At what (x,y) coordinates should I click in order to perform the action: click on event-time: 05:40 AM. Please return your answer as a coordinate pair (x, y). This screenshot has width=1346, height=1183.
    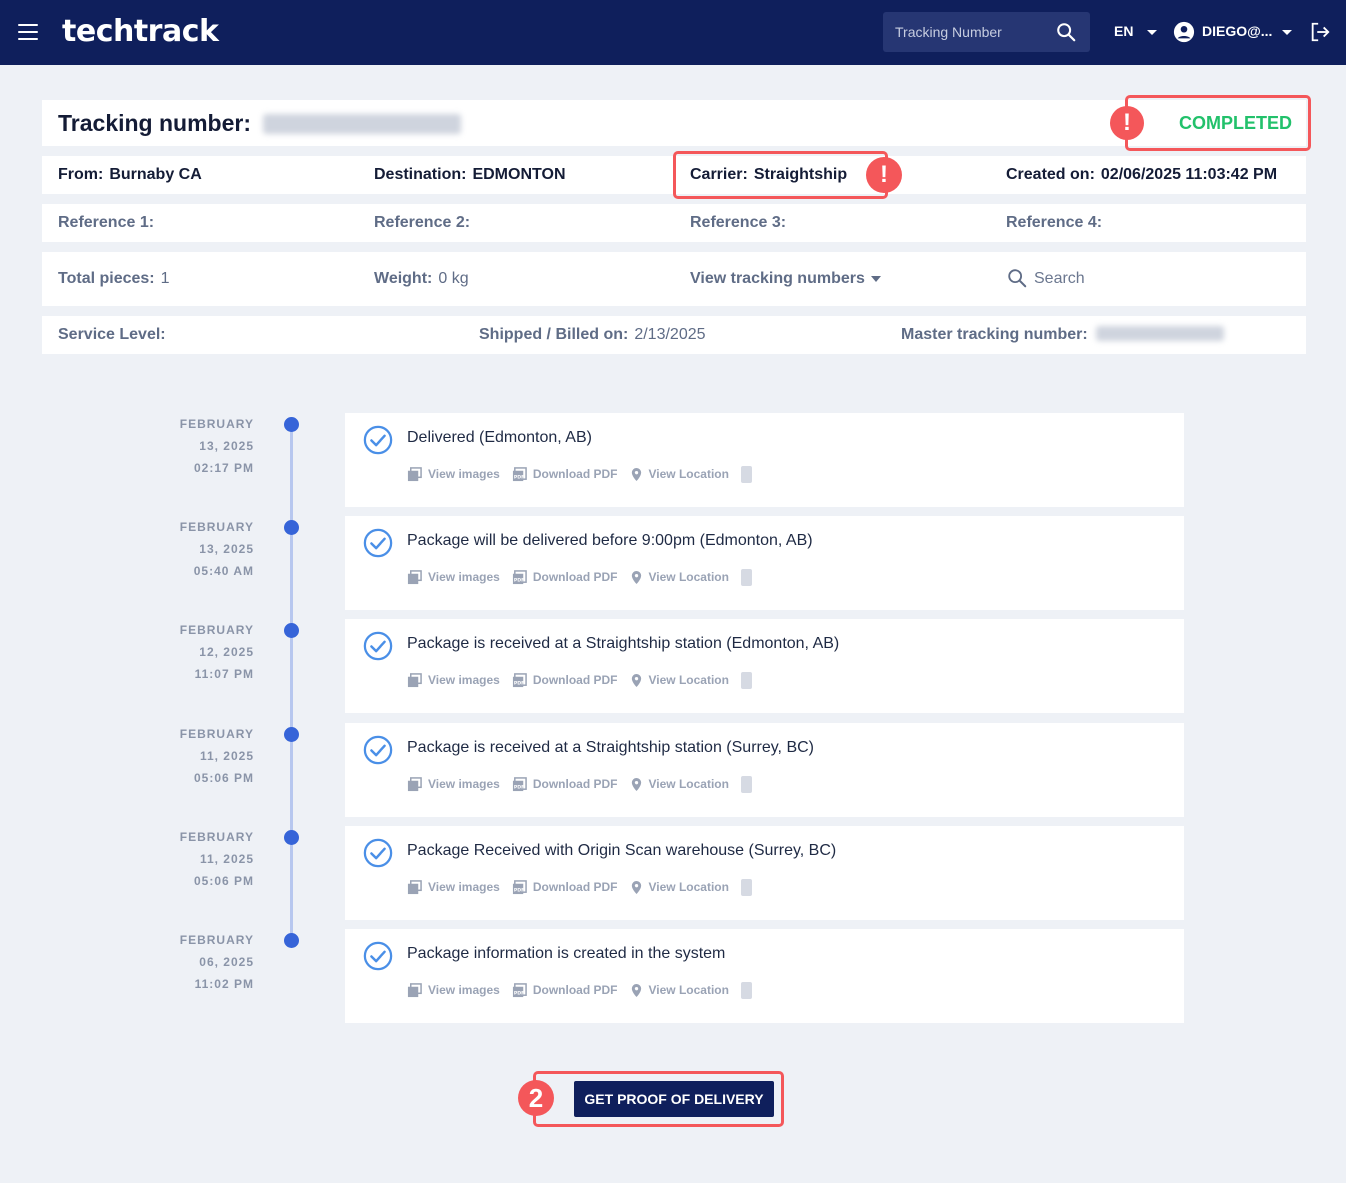
    Looking at the image, I should click on (223, 571).